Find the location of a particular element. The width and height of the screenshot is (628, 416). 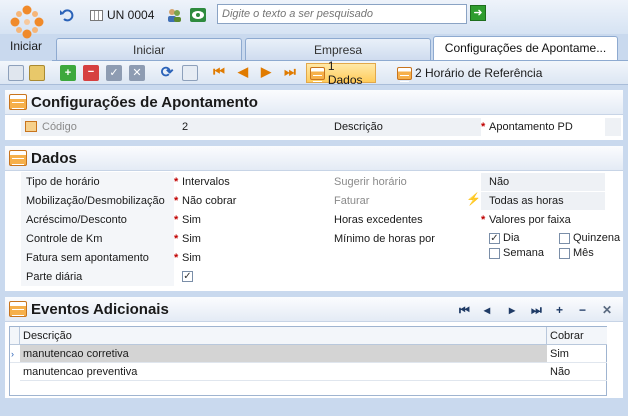

next-record-icon: ▶ is located at coordinates (266, 72).